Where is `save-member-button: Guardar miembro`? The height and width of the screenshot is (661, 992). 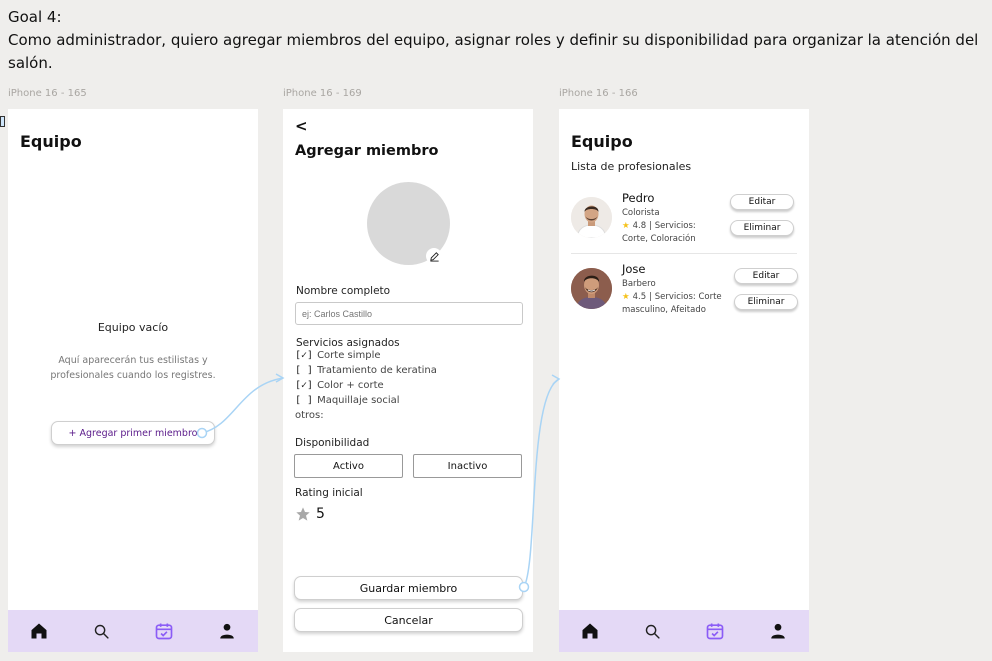 save-member-button: Guardar miembro is located at coordinates (408, 588).